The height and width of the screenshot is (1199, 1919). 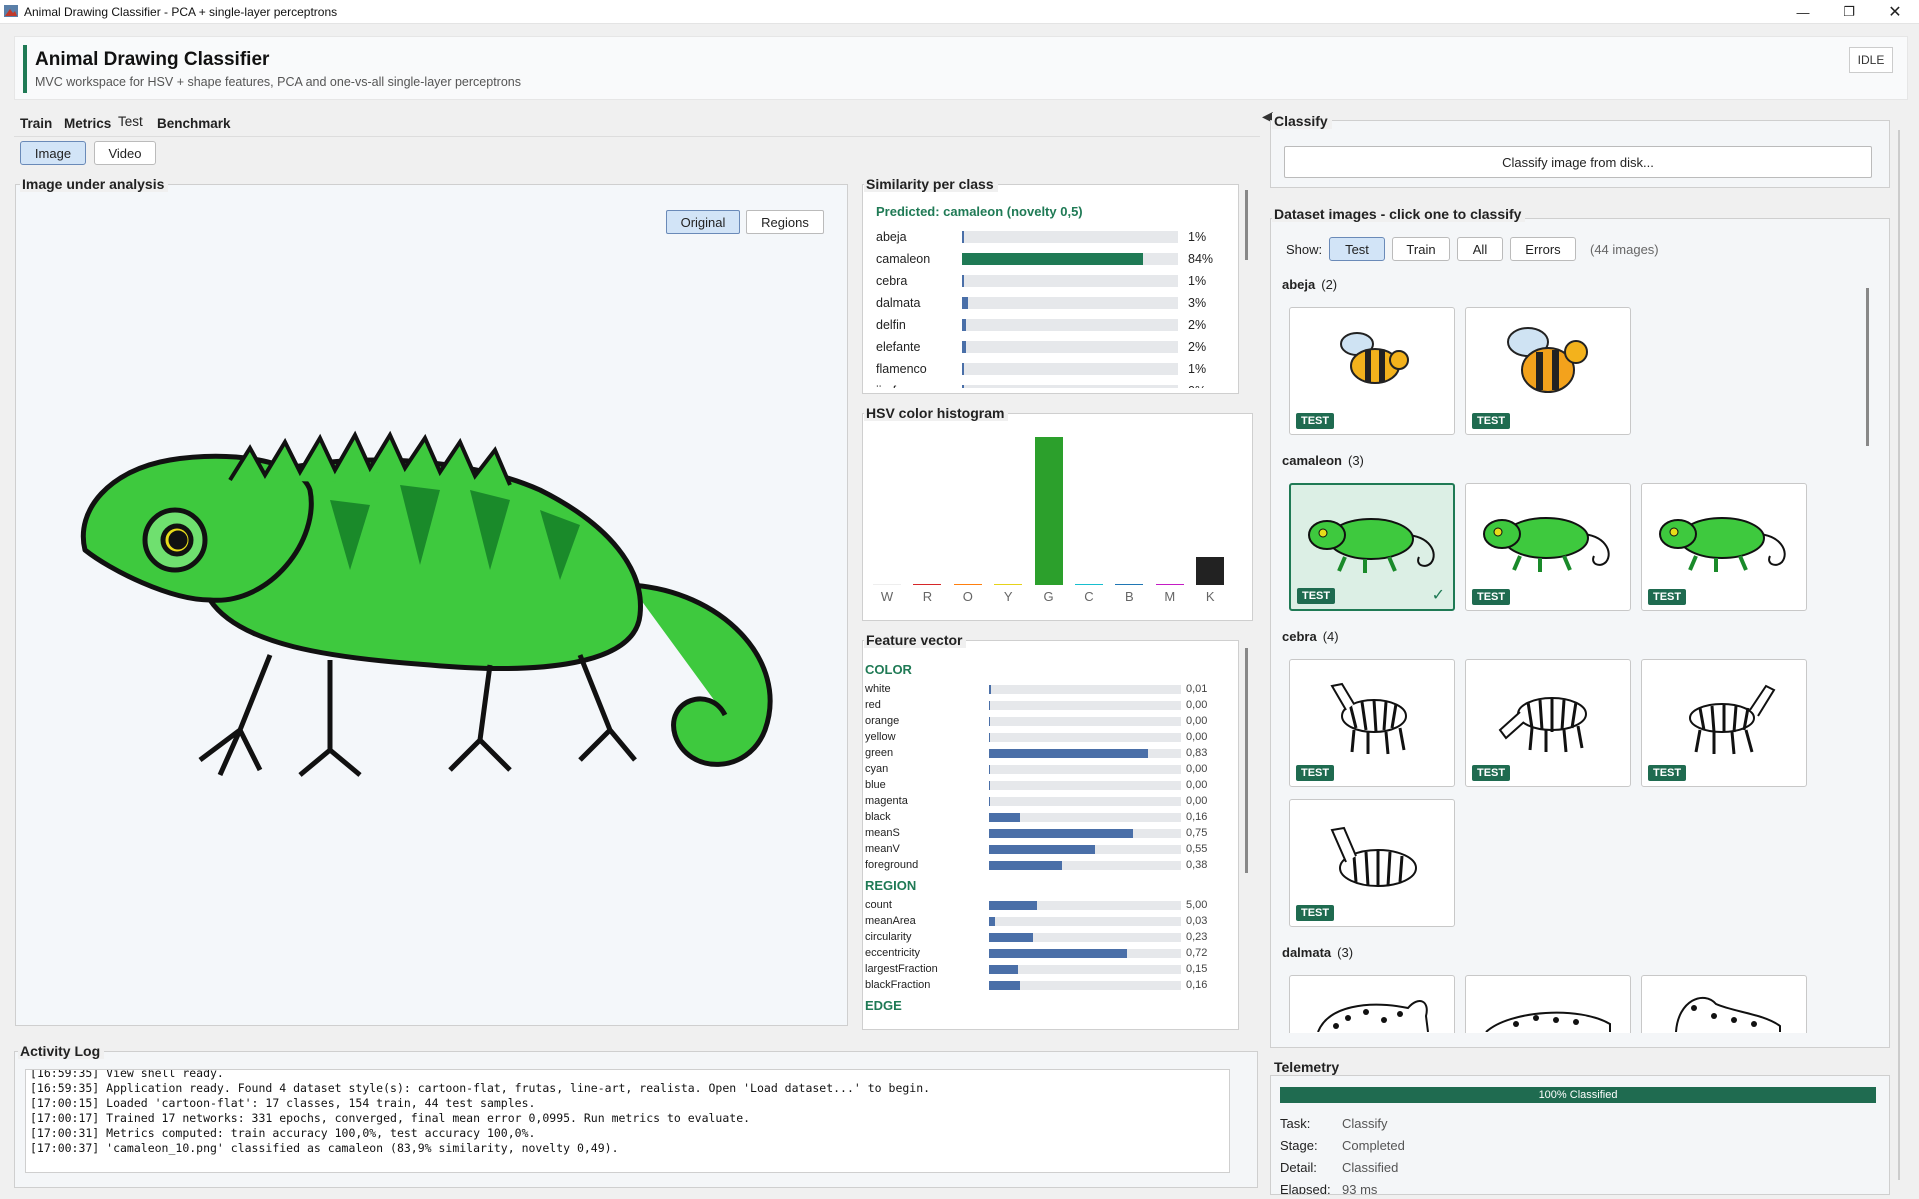 I want to click on filter-train-button: Train, so click(x=1421, y=249).